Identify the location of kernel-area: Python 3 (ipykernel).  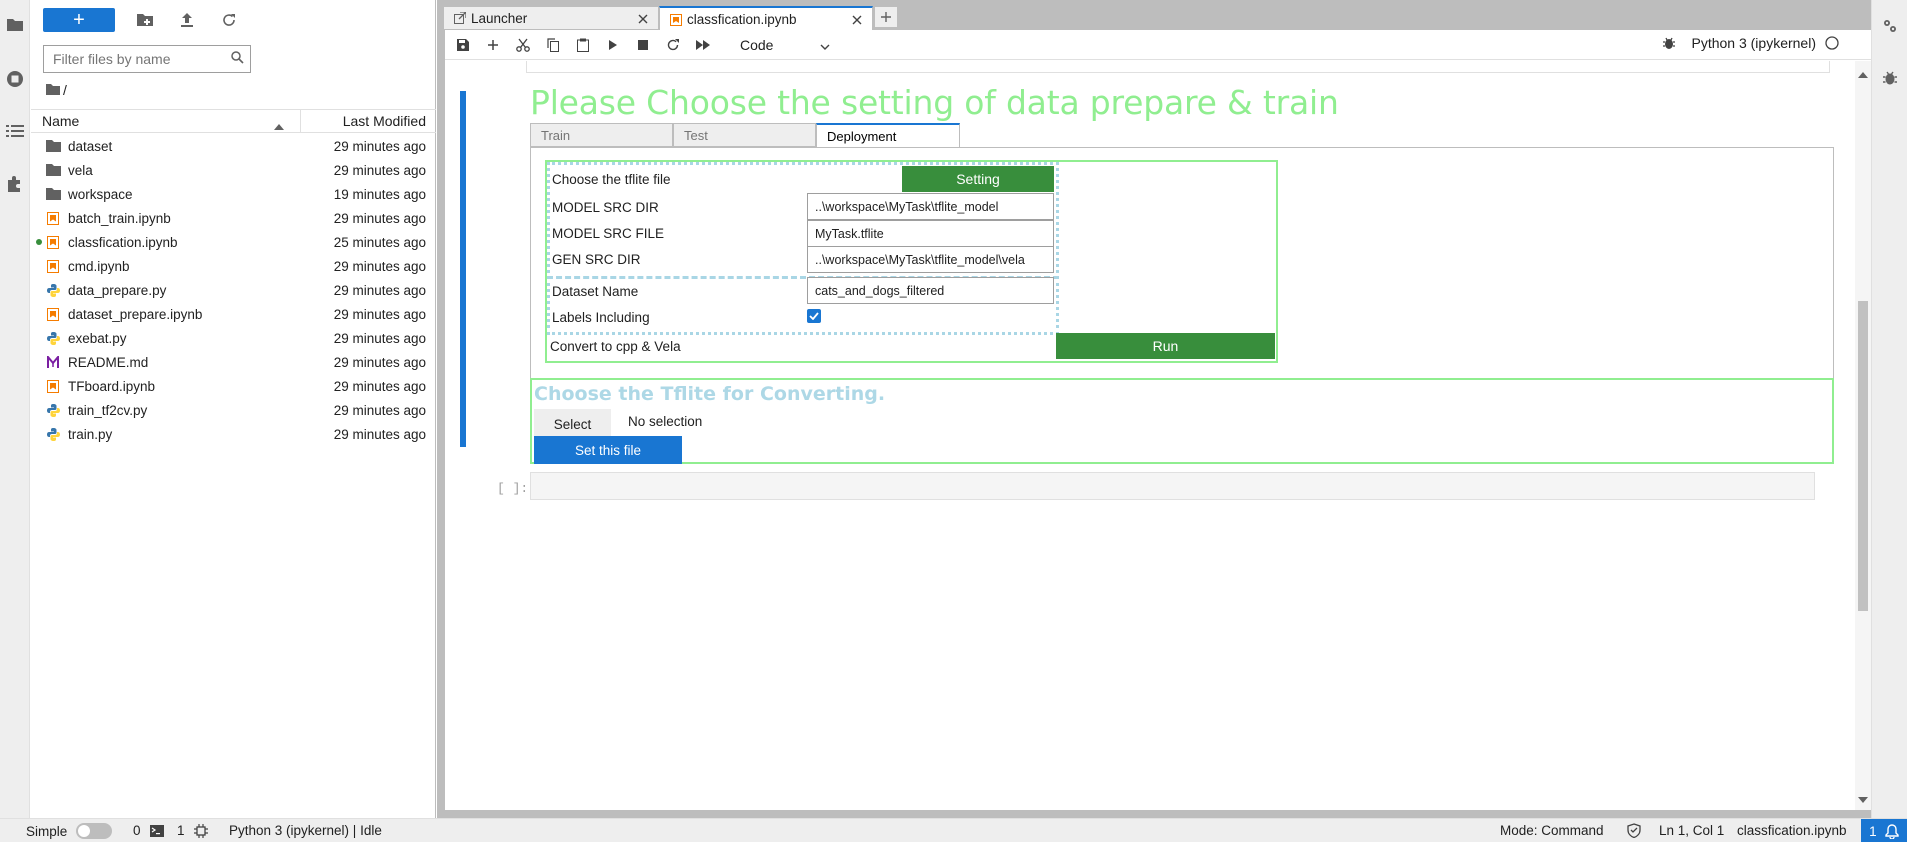
(1751, 43).